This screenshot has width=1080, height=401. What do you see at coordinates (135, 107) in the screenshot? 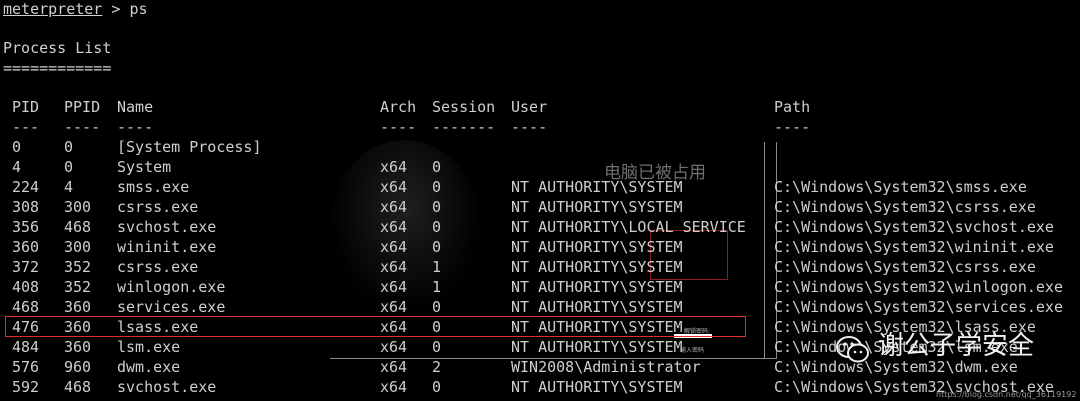
I see `header-name: Name` at bounding box center [135, 107].